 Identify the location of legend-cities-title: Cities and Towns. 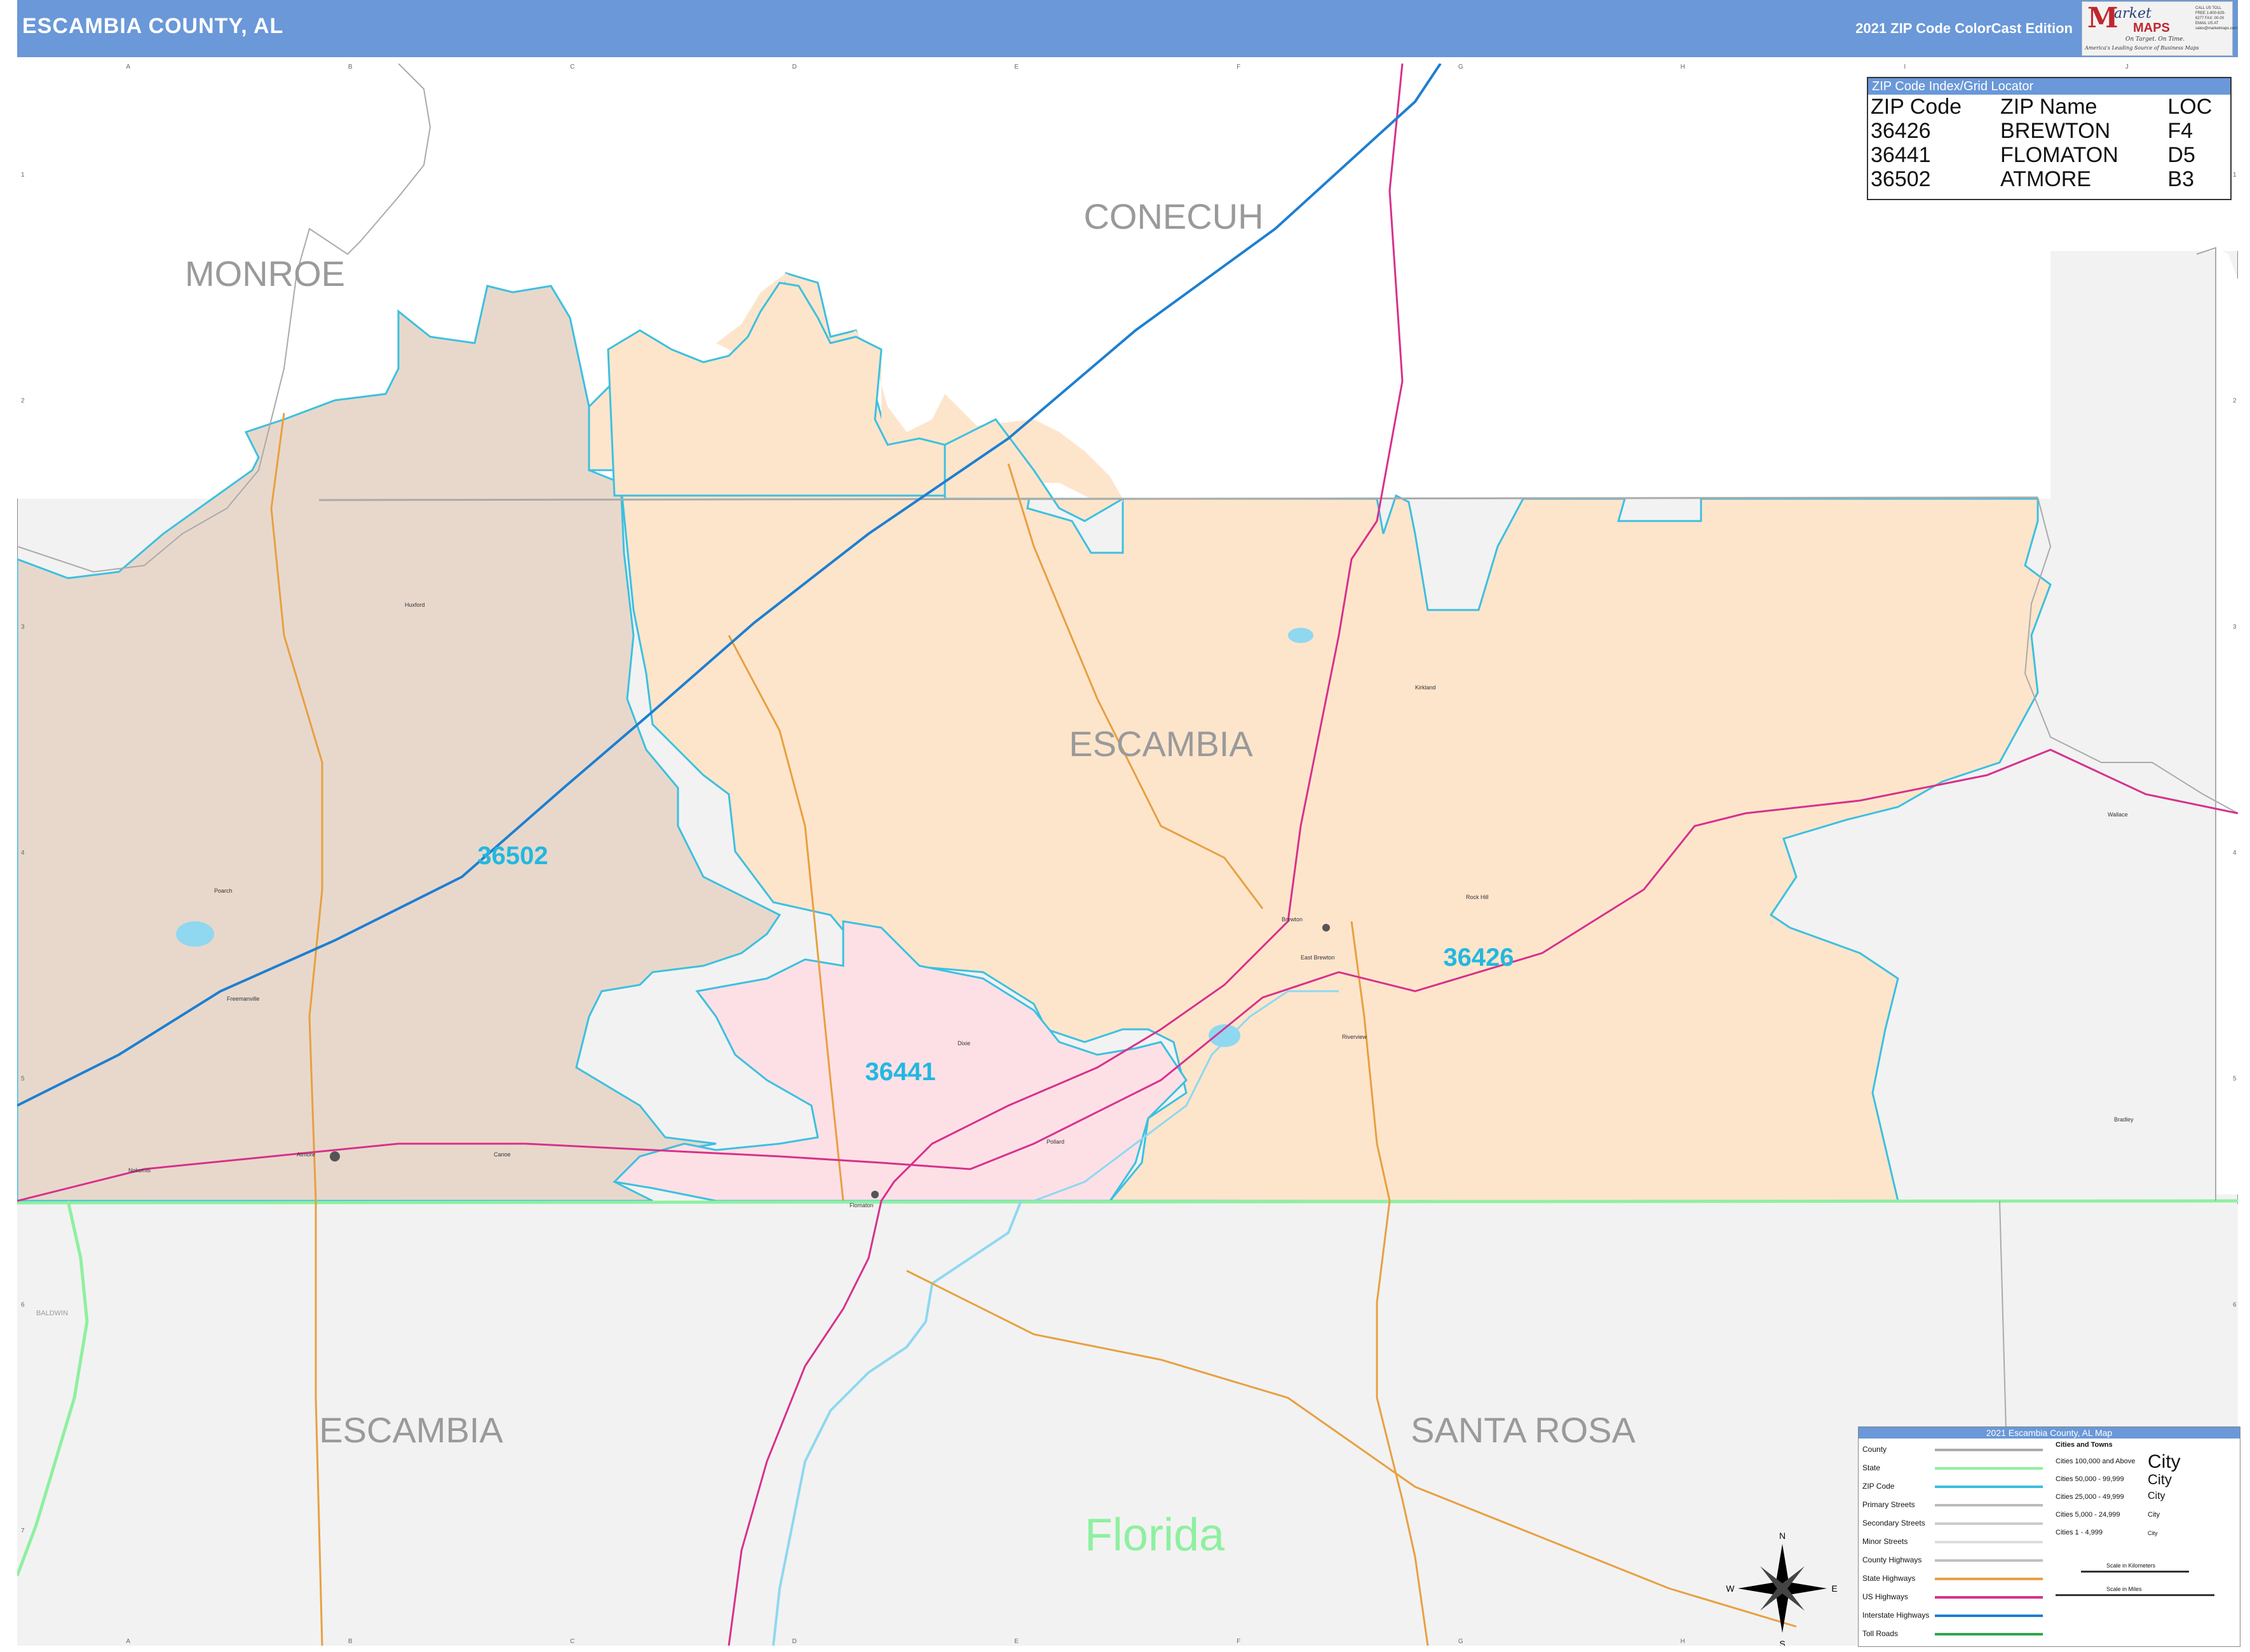
(2084, 1445).